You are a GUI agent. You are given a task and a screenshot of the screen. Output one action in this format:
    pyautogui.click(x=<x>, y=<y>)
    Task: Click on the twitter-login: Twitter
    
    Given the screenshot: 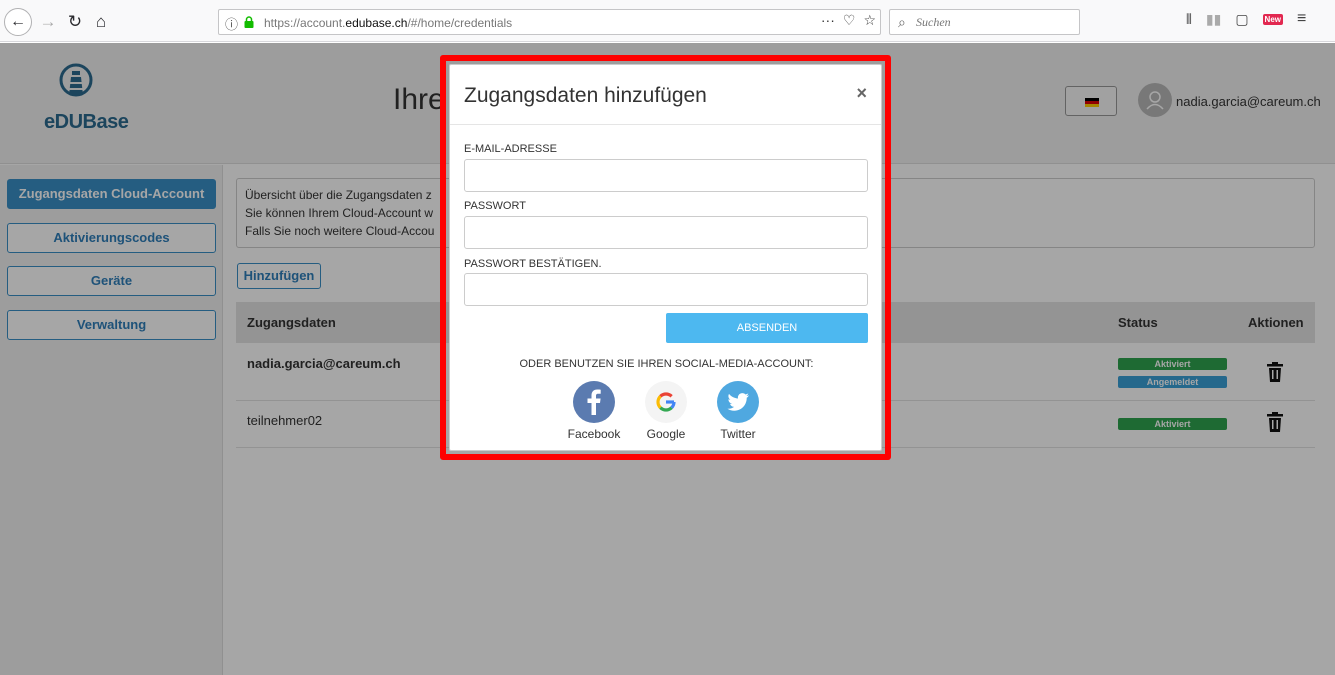 What is the action you would take?
    pyautogui.click(x=738, y=411)
    